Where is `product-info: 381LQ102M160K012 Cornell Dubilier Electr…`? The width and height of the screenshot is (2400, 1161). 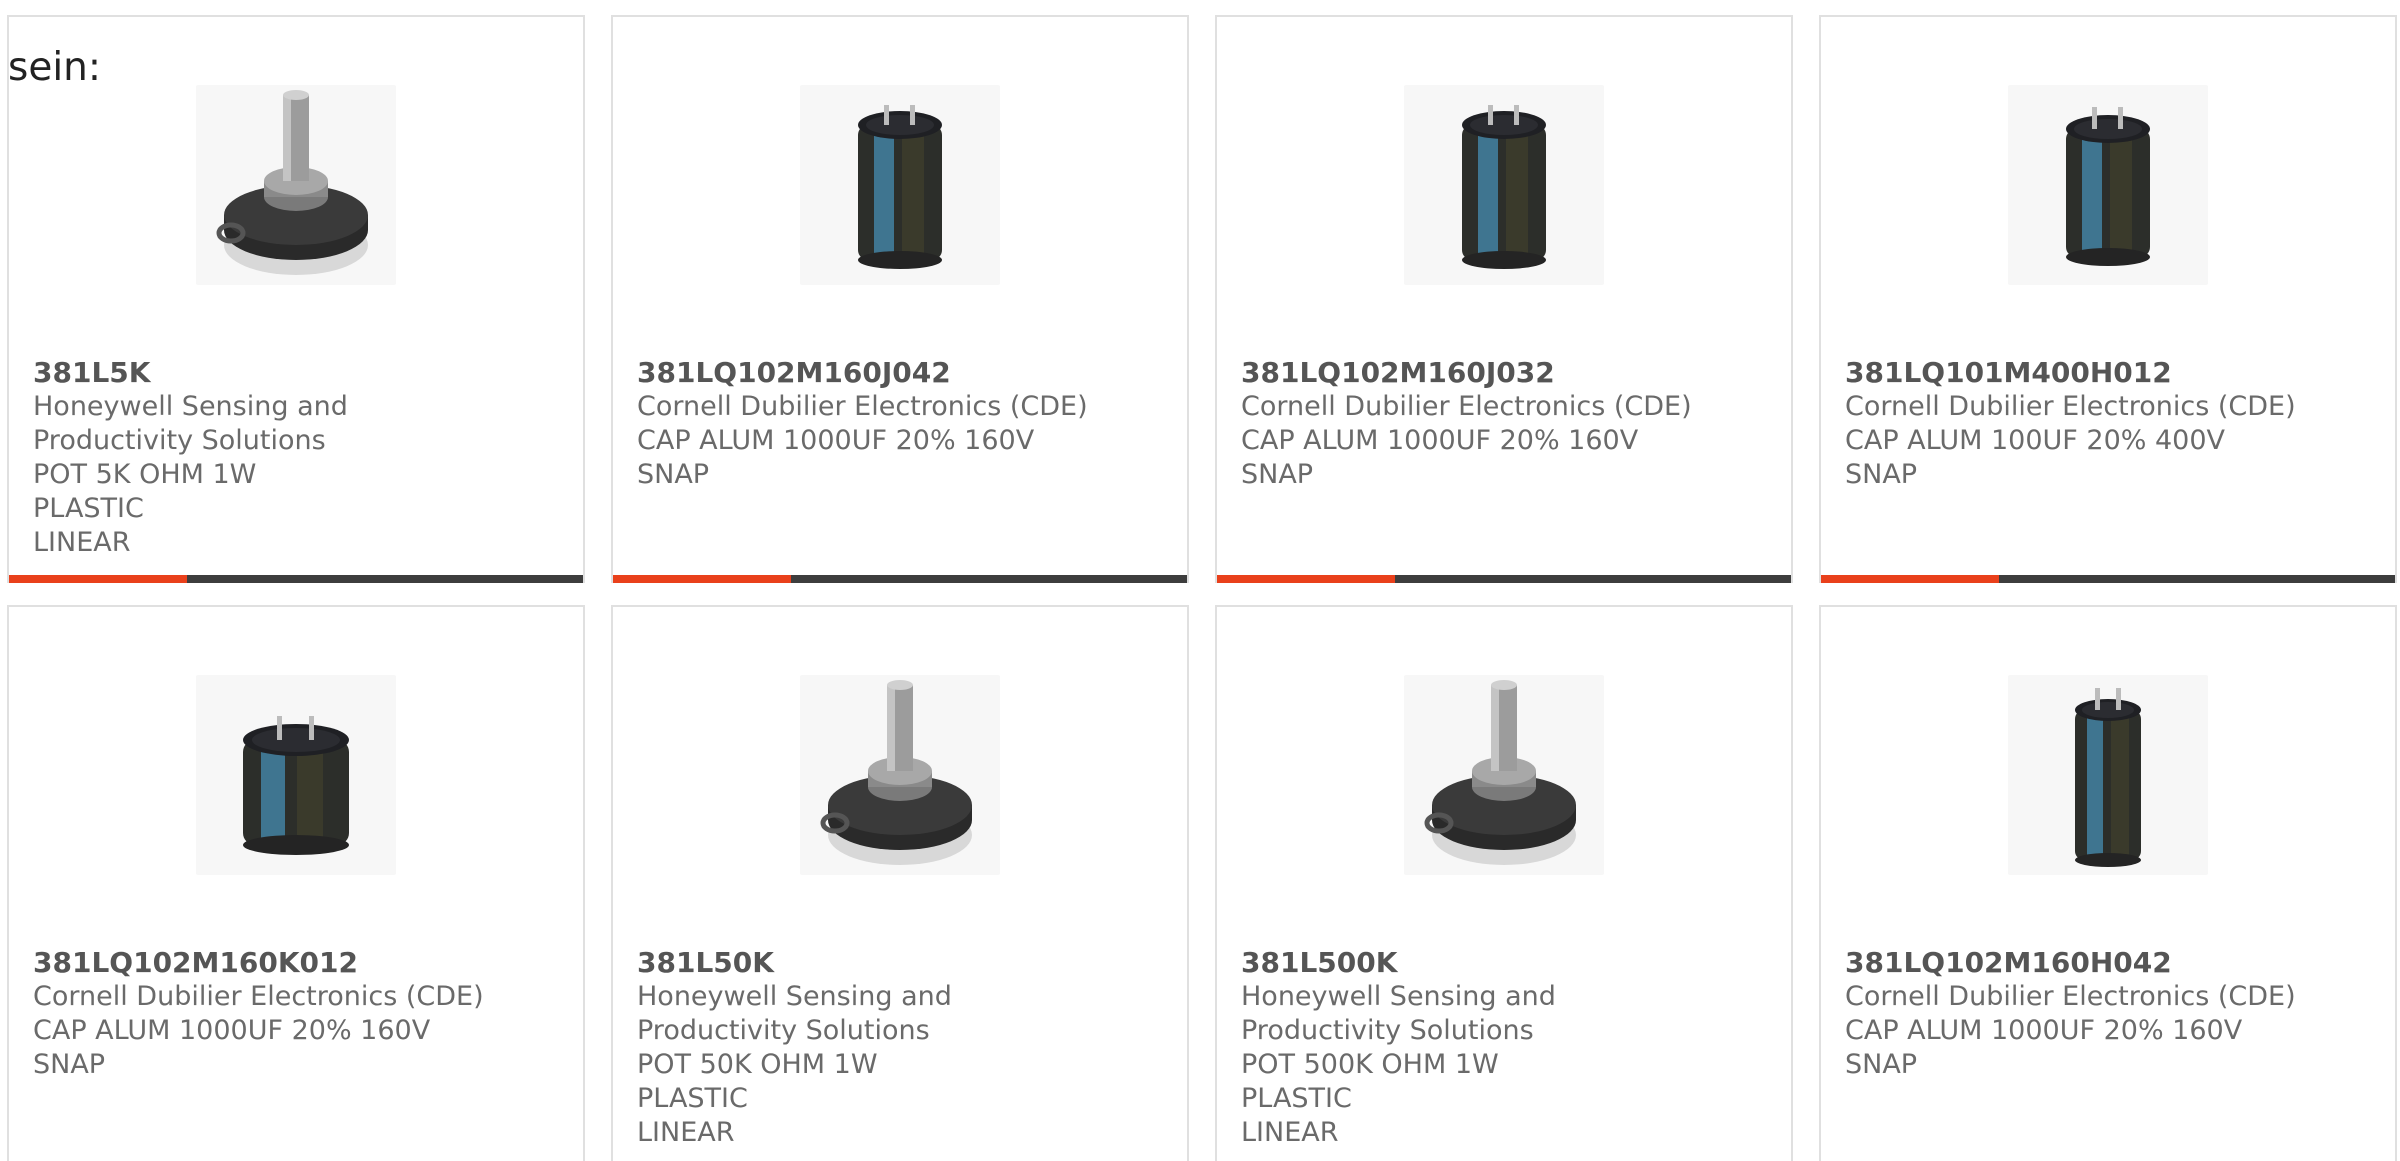
product-info: 381LQ102M160K012 Cornell Dubilier Electr… is located at coordinates (293, 1014).